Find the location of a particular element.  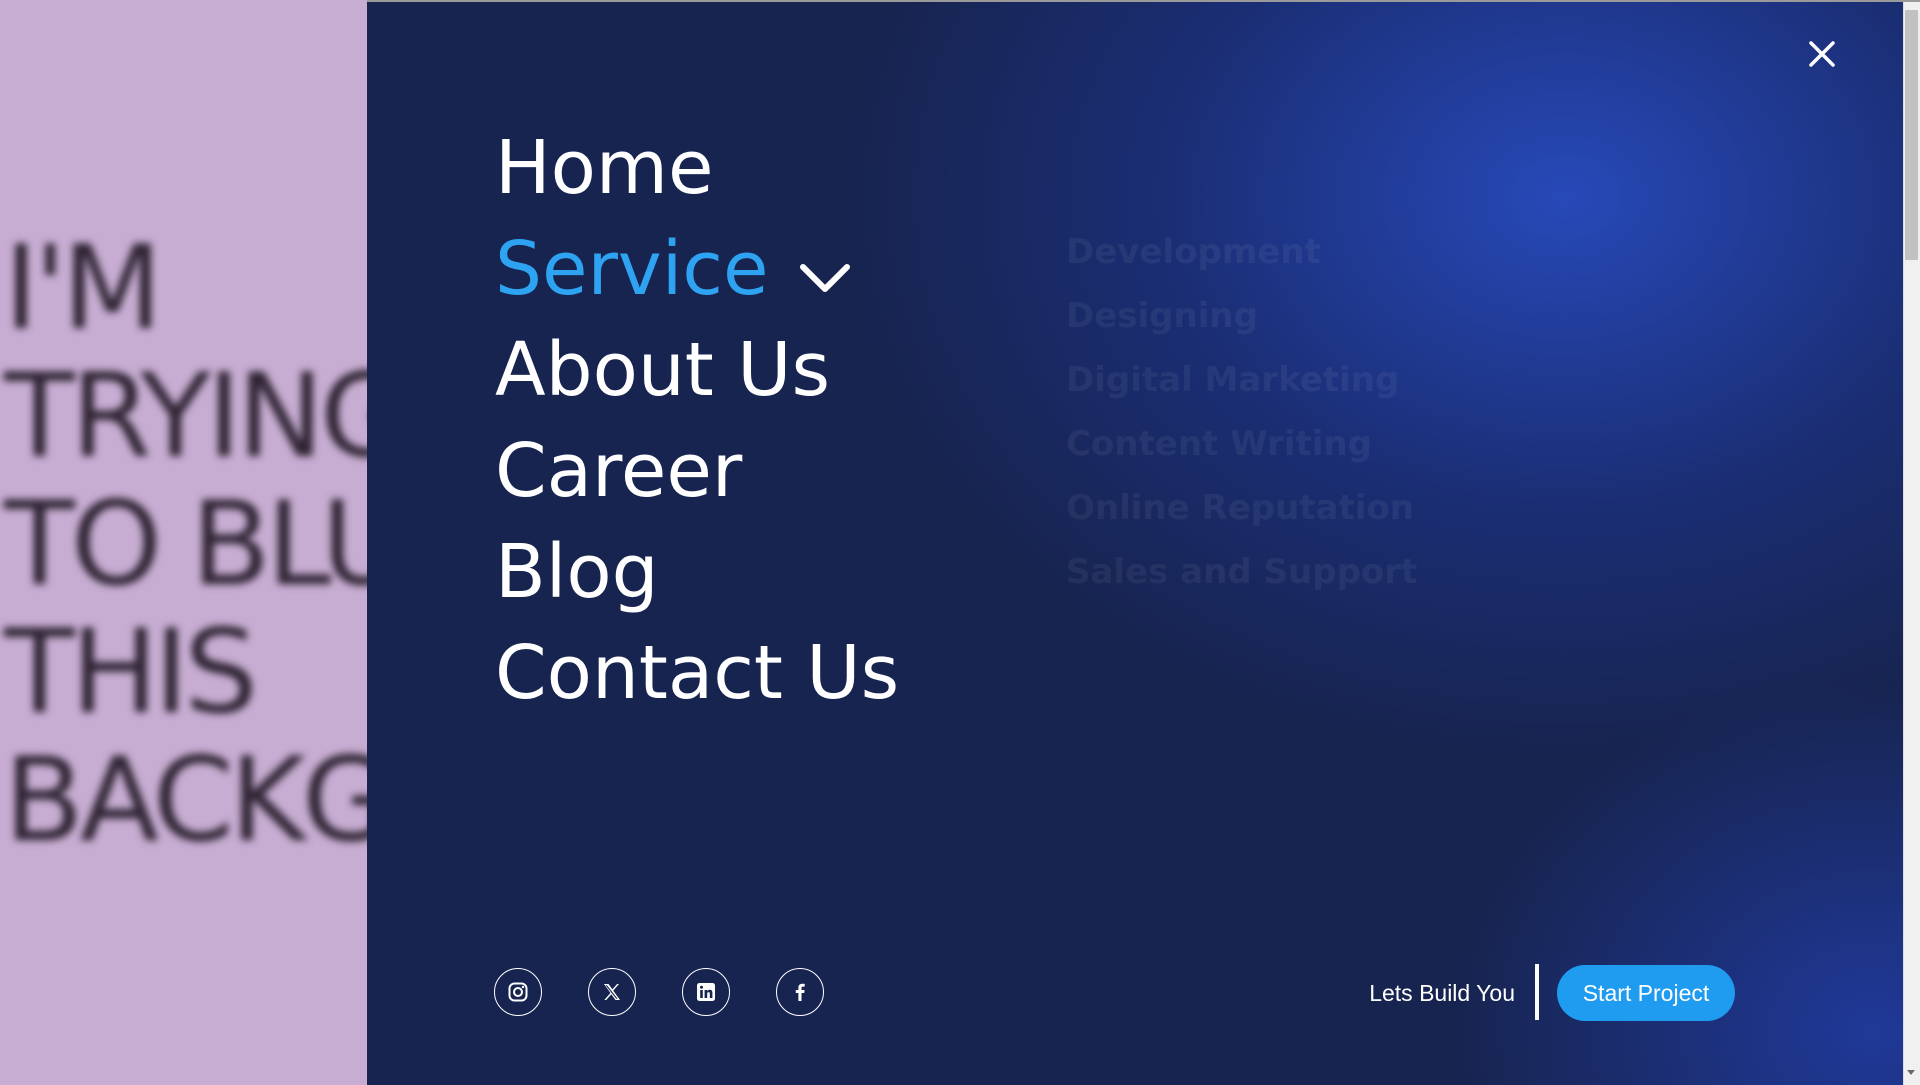

close-icon is located at coordinates (1822, 54).